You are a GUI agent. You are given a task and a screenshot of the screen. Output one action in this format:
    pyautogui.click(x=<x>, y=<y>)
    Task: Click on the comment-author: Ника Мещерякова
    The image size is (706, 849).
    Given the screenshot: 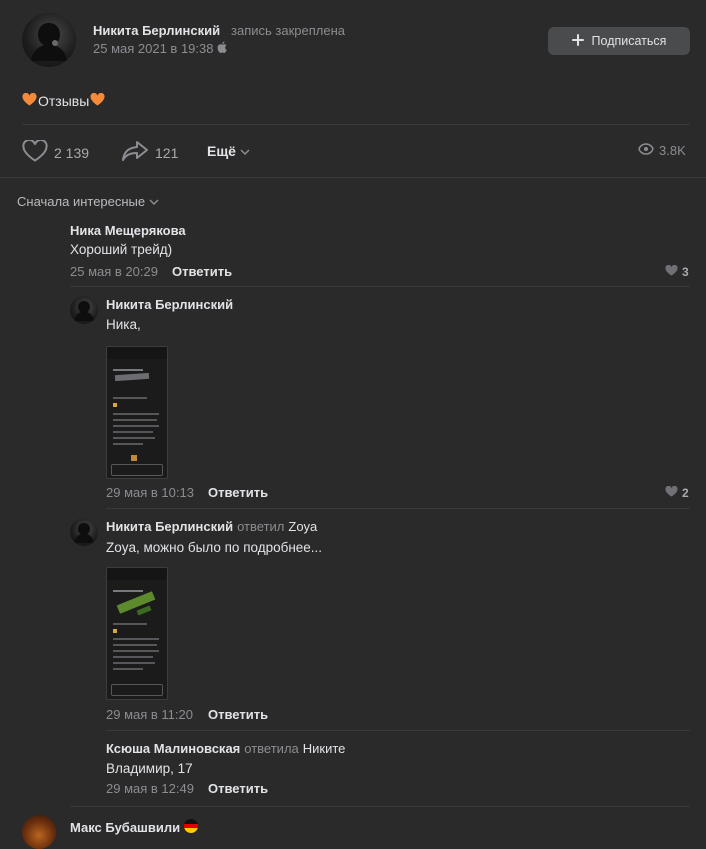 What is the action you would take?
    pyautogui.click(x=128, y=230)
    